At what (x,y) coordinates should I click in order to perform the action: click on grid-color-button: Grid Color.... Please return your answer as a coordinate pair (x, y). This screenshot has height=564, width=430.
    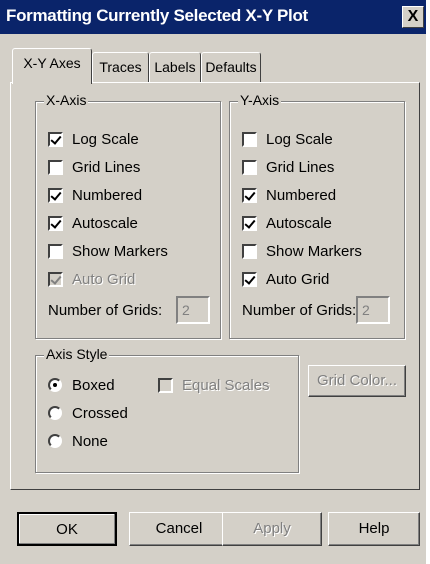
    Looking at the image, I should click on (357, 381).